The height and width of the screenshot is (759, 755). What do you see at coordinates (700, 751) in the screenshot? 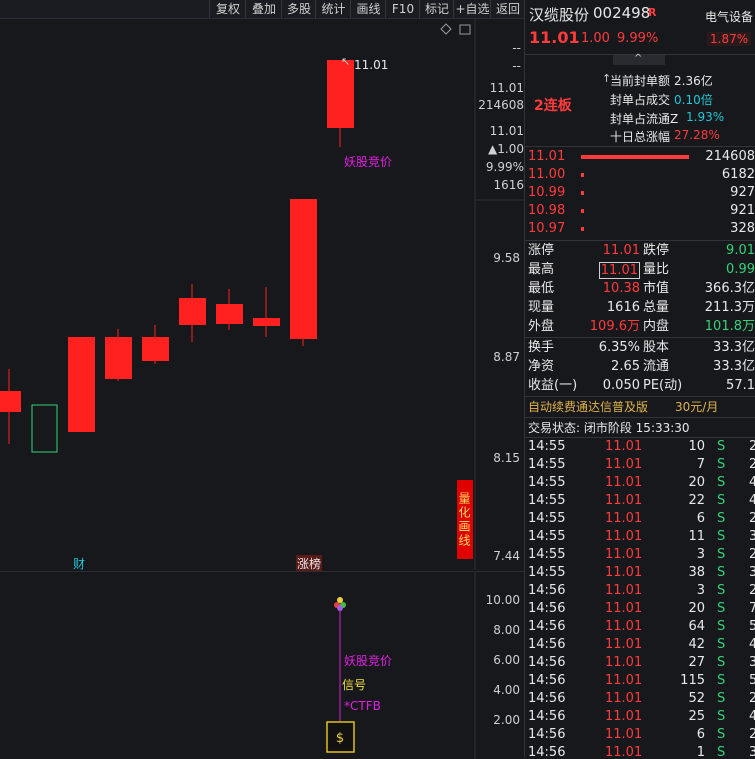
I see `tick-volume: 1` at bounding box center [700, 751].